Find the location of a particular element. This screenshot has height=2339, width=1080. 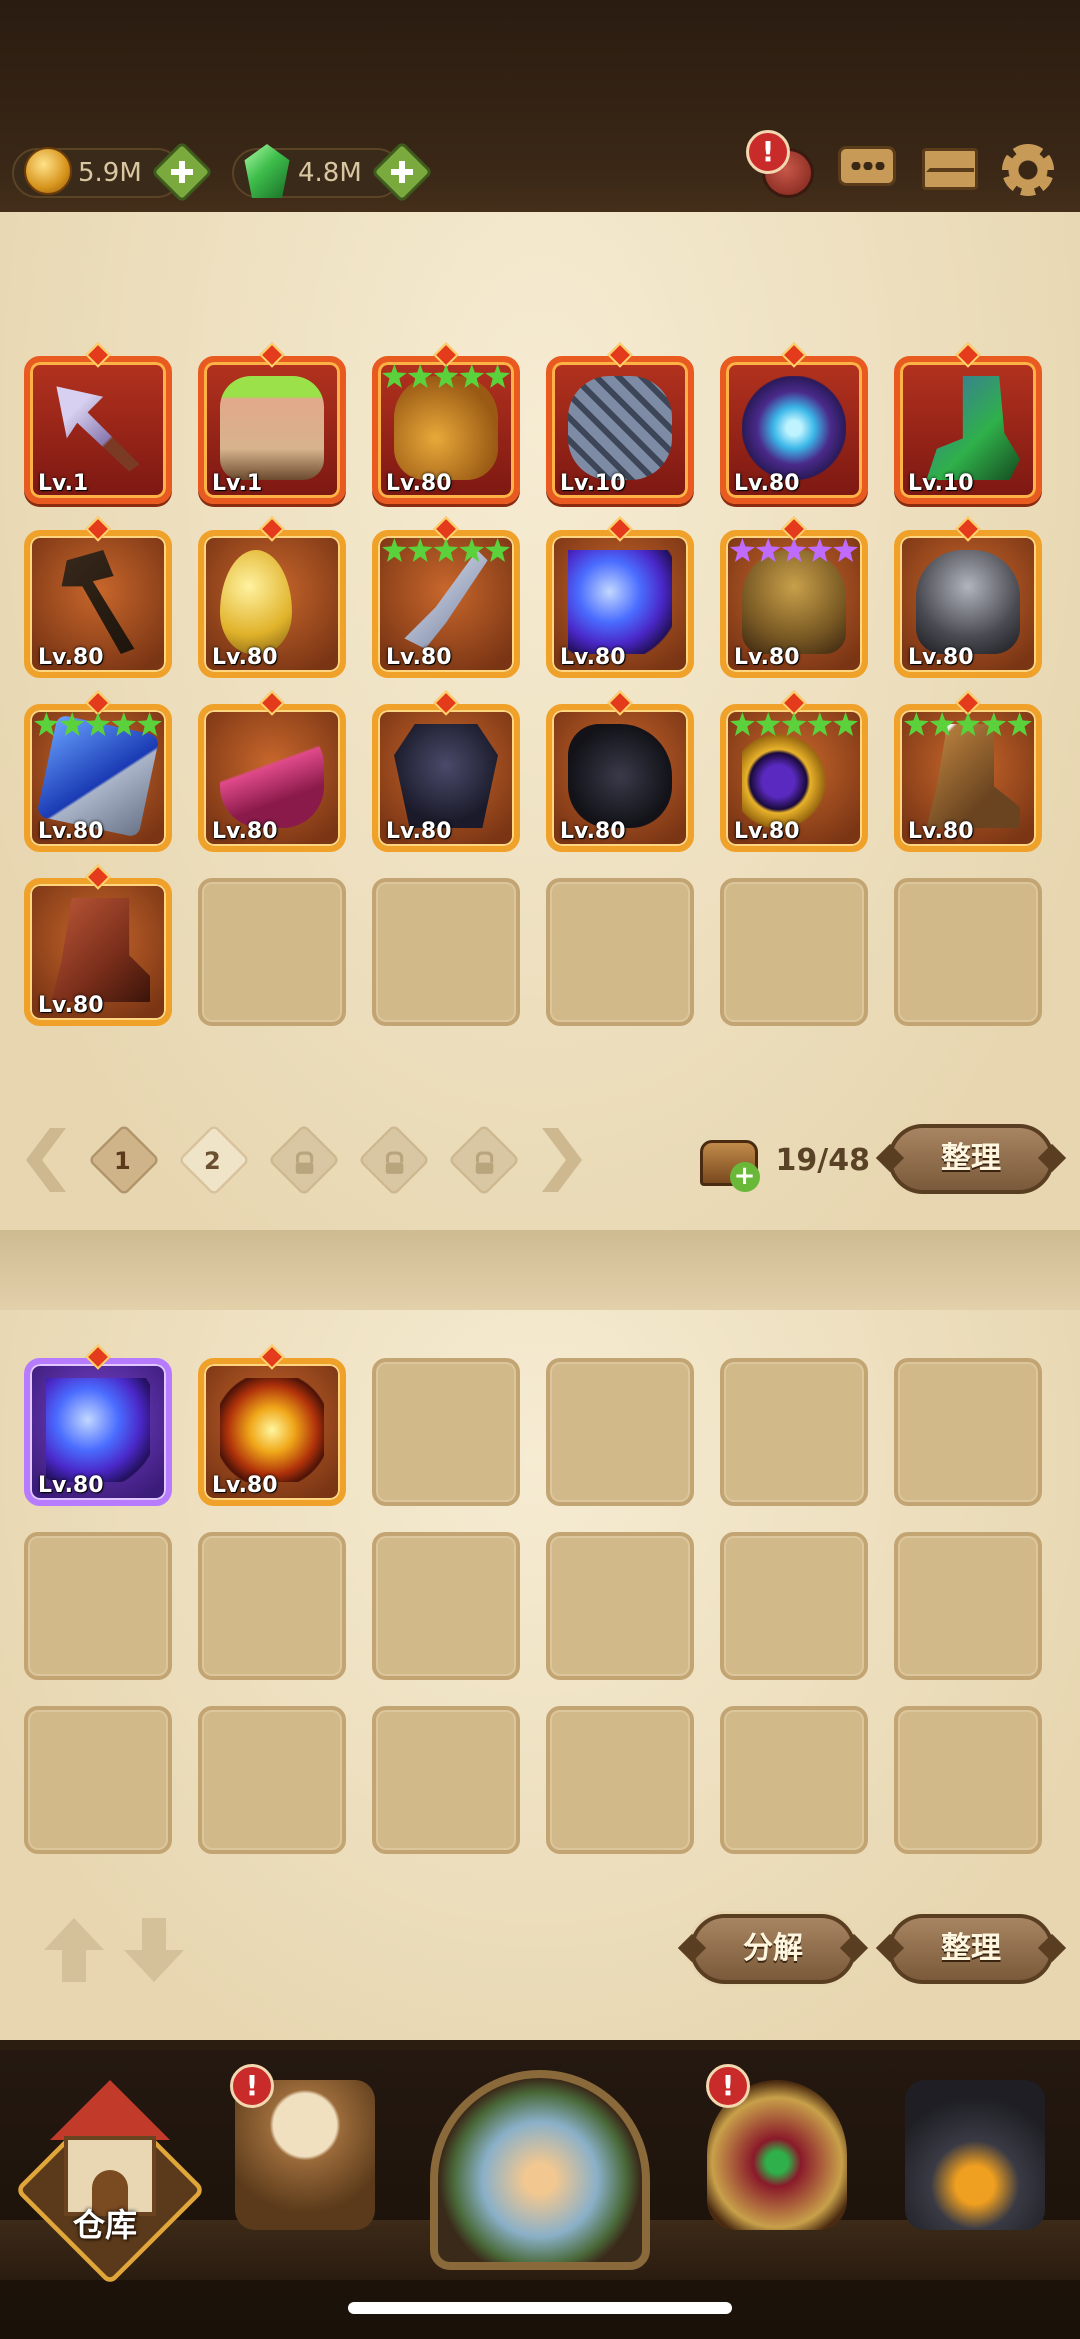

expand-chest-icon is located at coordinates (730, 1163).